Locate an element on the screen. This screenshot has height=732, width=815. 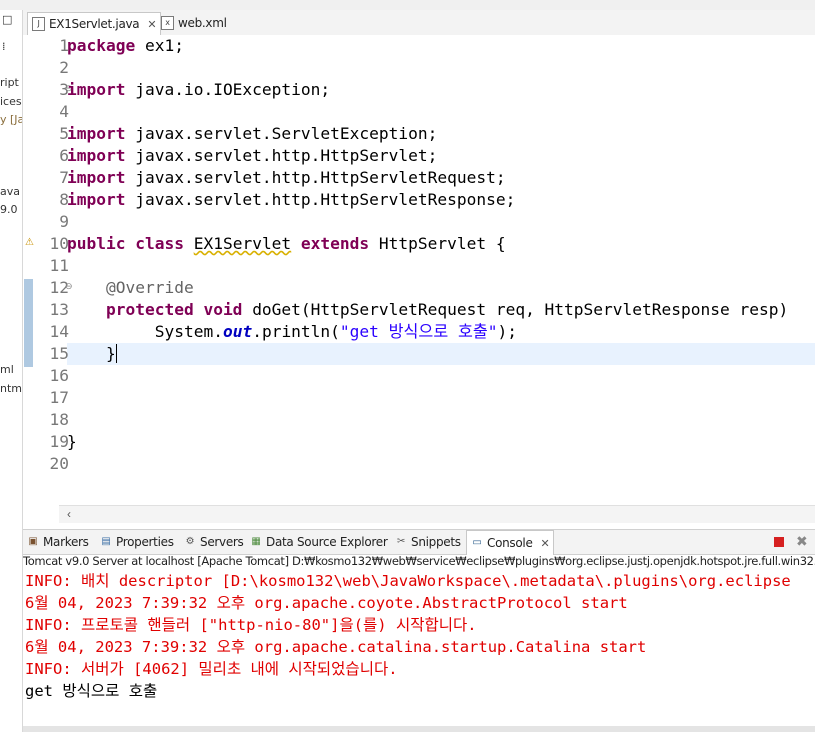
tree-fragment: y [Ja is located at coordinates (11, 119).